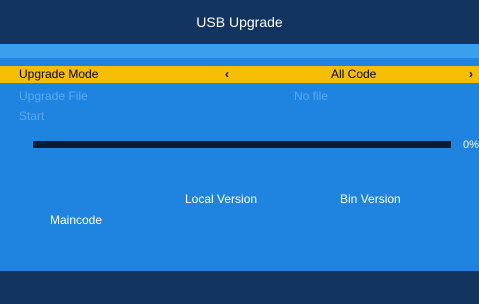 The height and width of the screenshot is (304, 479). Describe the element at coordinates (239, 287) in the screenshot. I see `footer-bar` at that location.